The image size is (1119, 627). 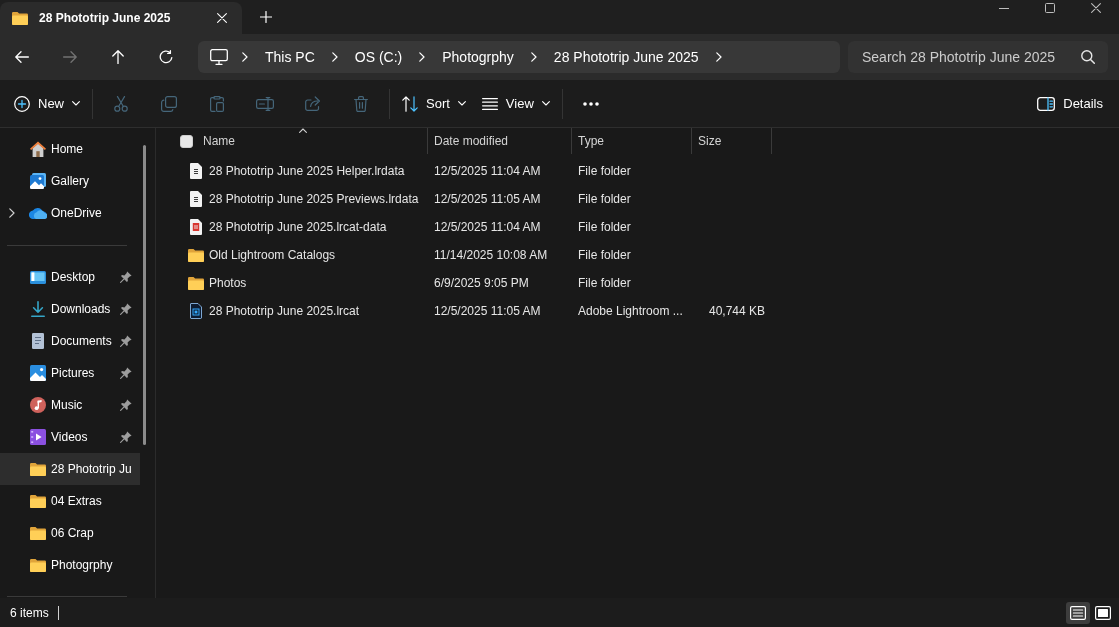 What do you see at coordinates (290, 57) in the screenshot?
I see `breadcrumb-item: This PC` at bounding box center [290, 57].